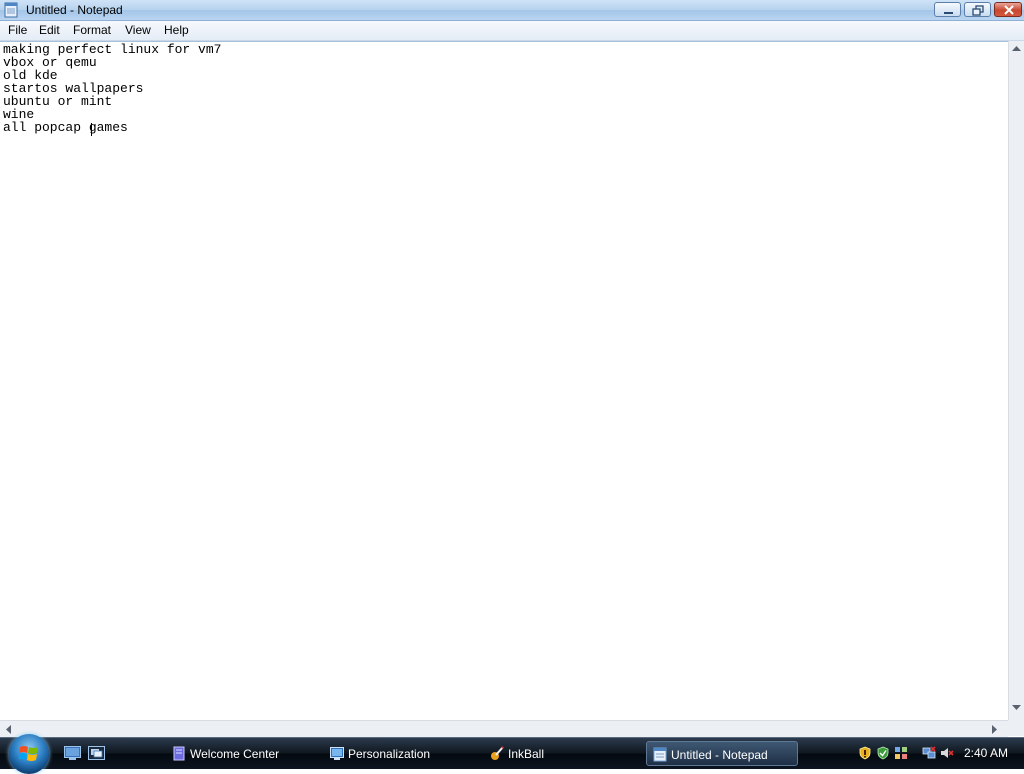 The image size is (1024, 774). Describe the element at coordinates (929, 753) in the screenshot. I see `network-icon` at that location.